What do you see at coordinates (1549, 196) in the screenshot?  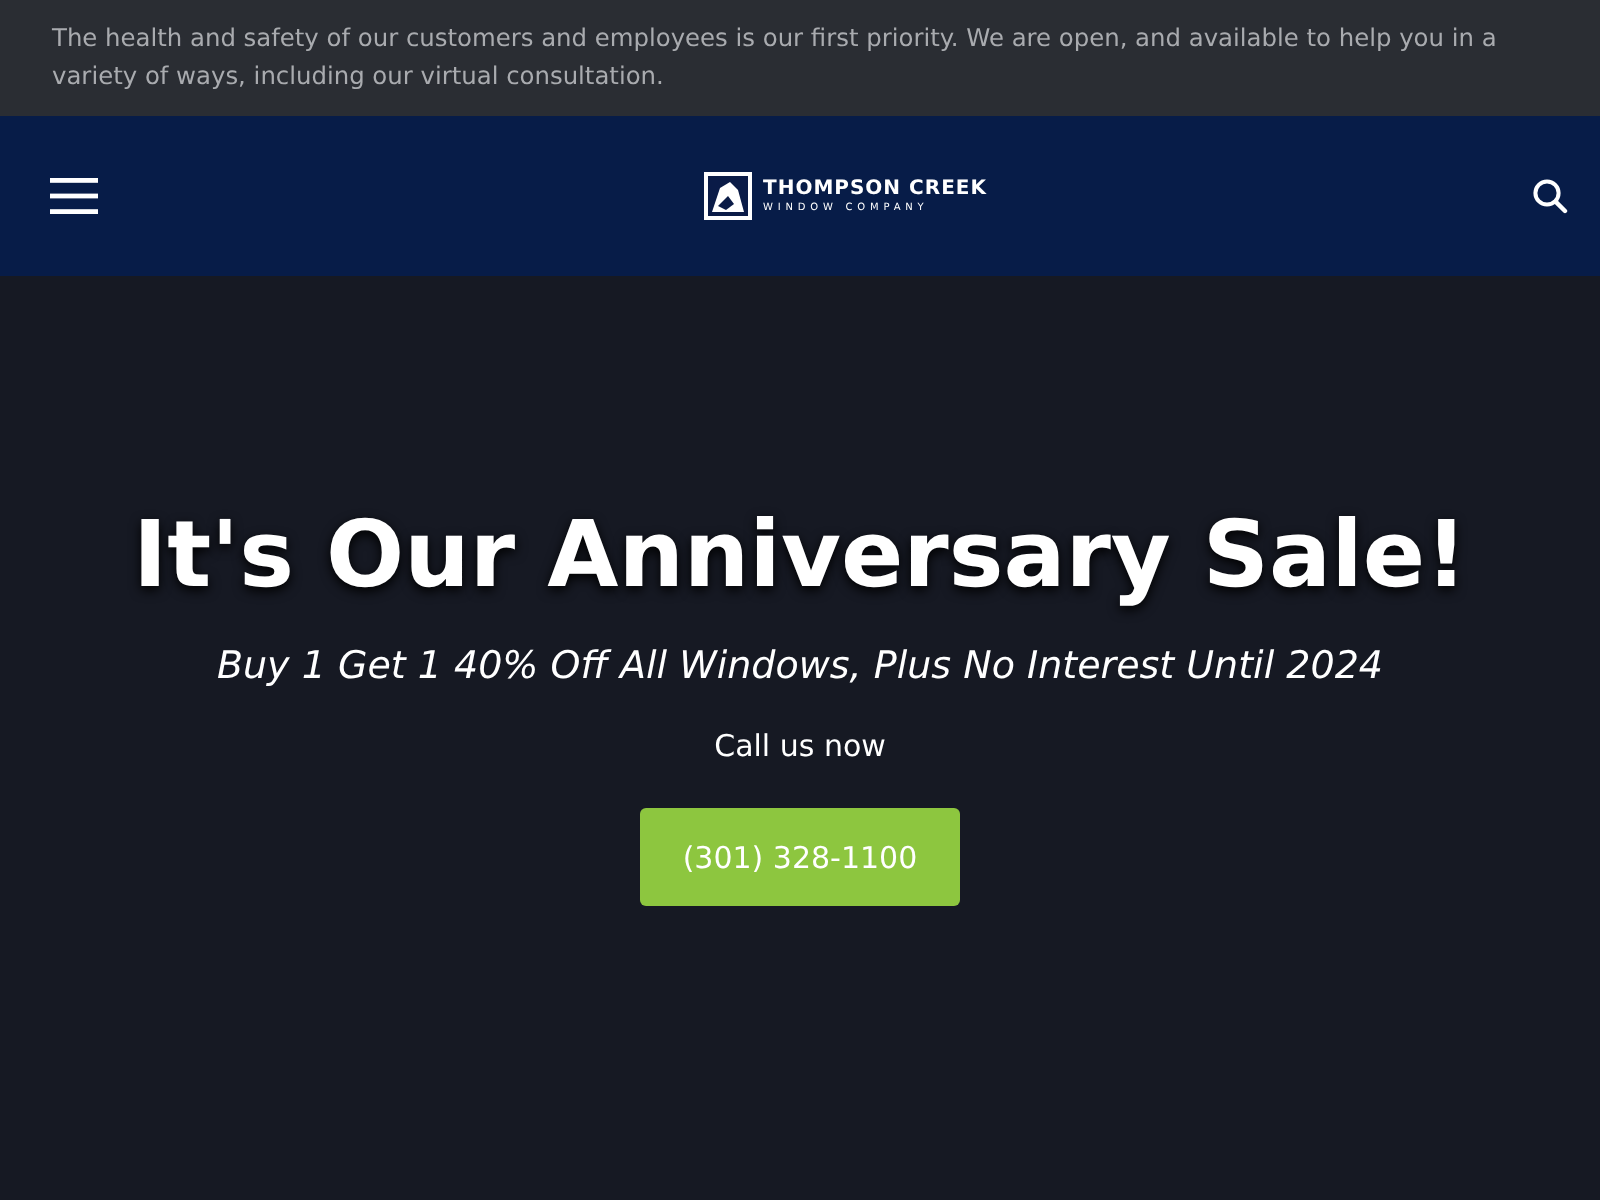 I see `search-icon` at bounding box center [1549, 196].